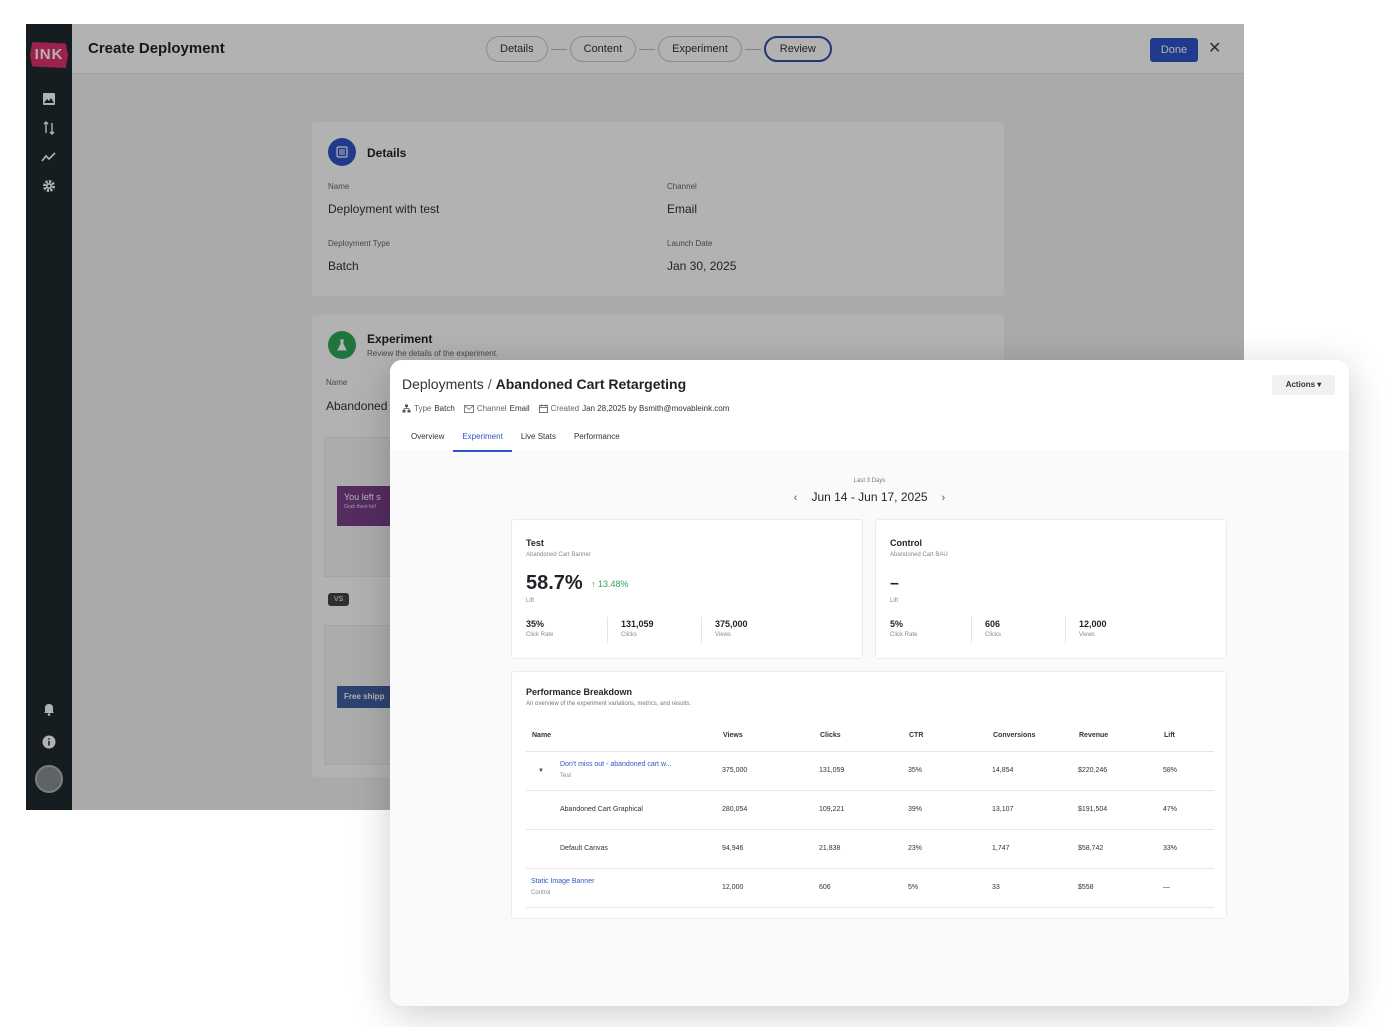 Image resolution: width=1393 pixels, height=1027 pixels. What do you see at coordinates (682, 186) in the screenshot?
I see `channel-label: Channel` at bounding box center [682, 186].